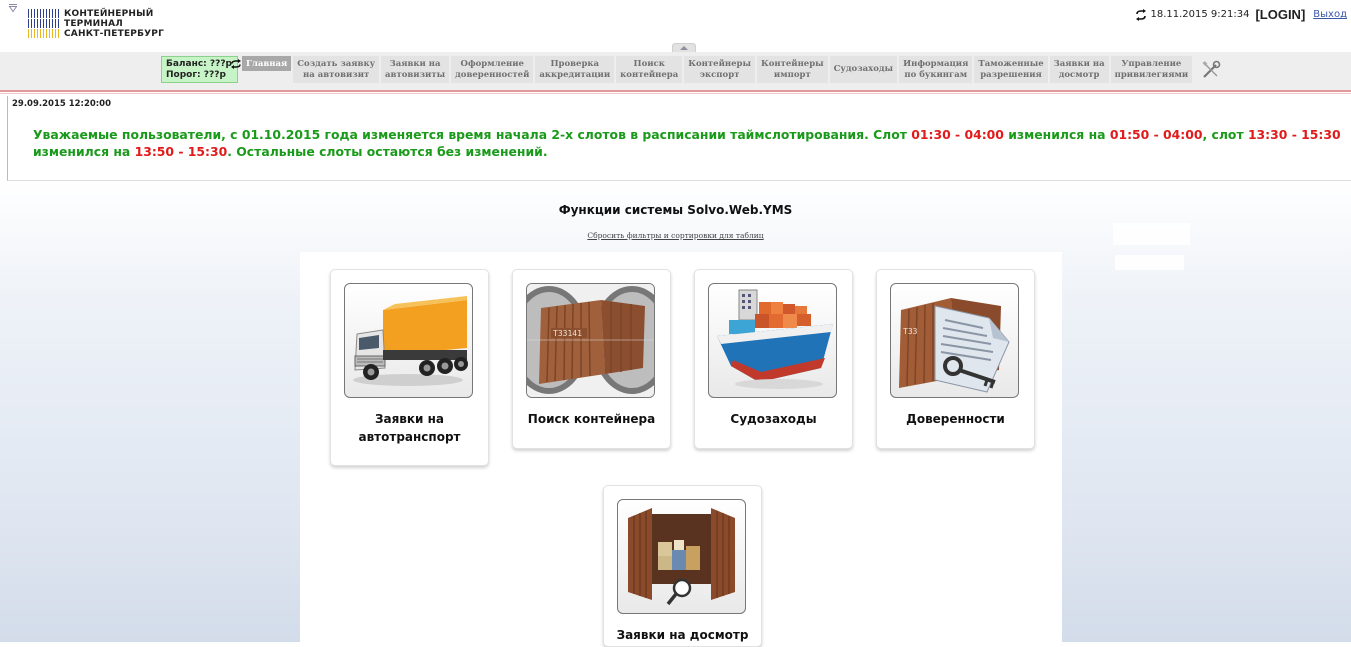  What do you see at coordinates (196, 75) in the screenshot?
I see `threshold-label: Порог: ???р` at bounding box center [196, 75].